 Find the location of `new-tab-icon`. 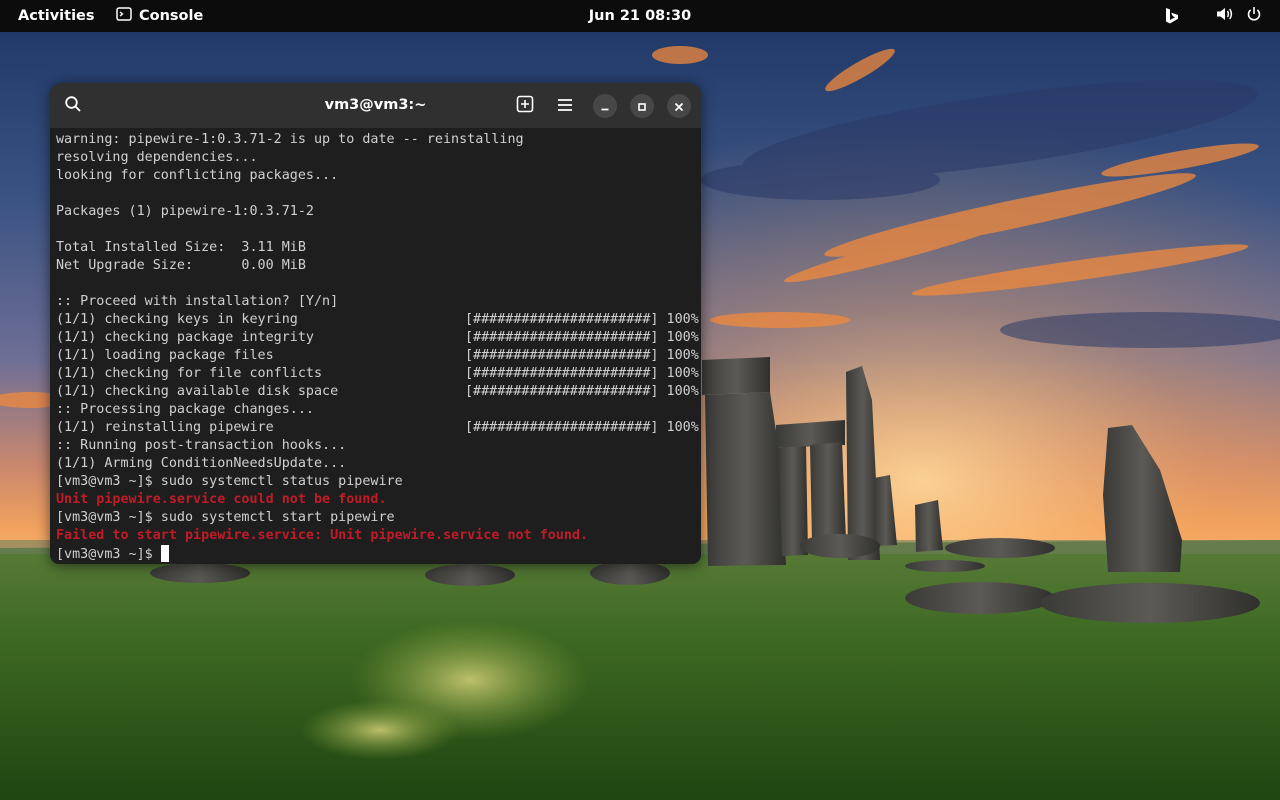

new-tab-icon is located at coordinates (525, 106).